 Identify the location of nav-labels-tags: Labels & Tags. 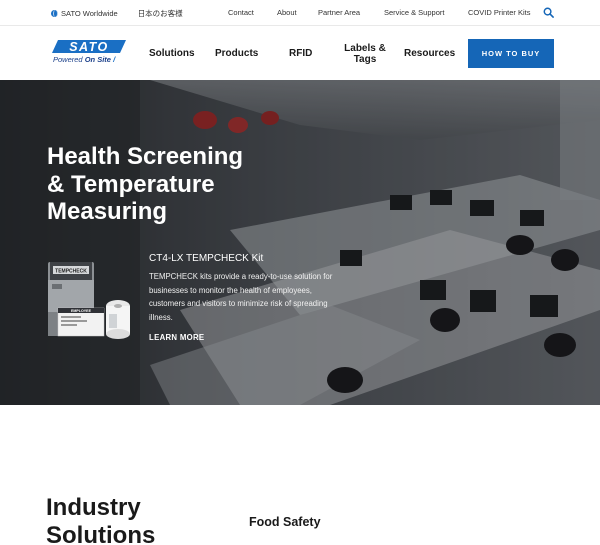
(365, 54).